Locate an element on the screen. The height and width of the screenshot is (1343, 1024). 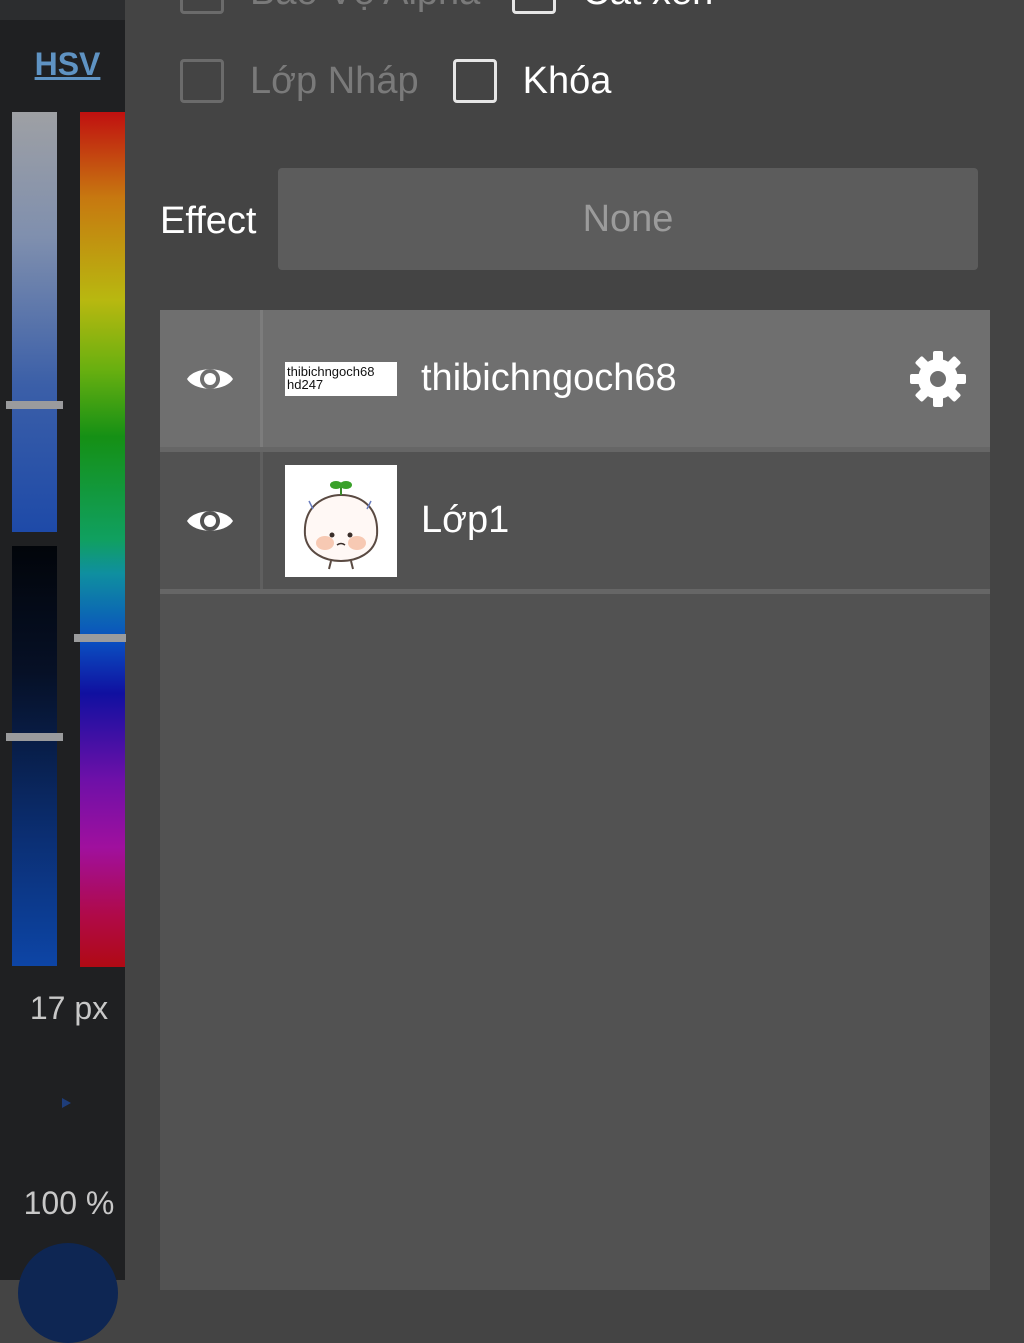
color-panel: HSV 17 px 100 % is located at coordinates (63, 671).